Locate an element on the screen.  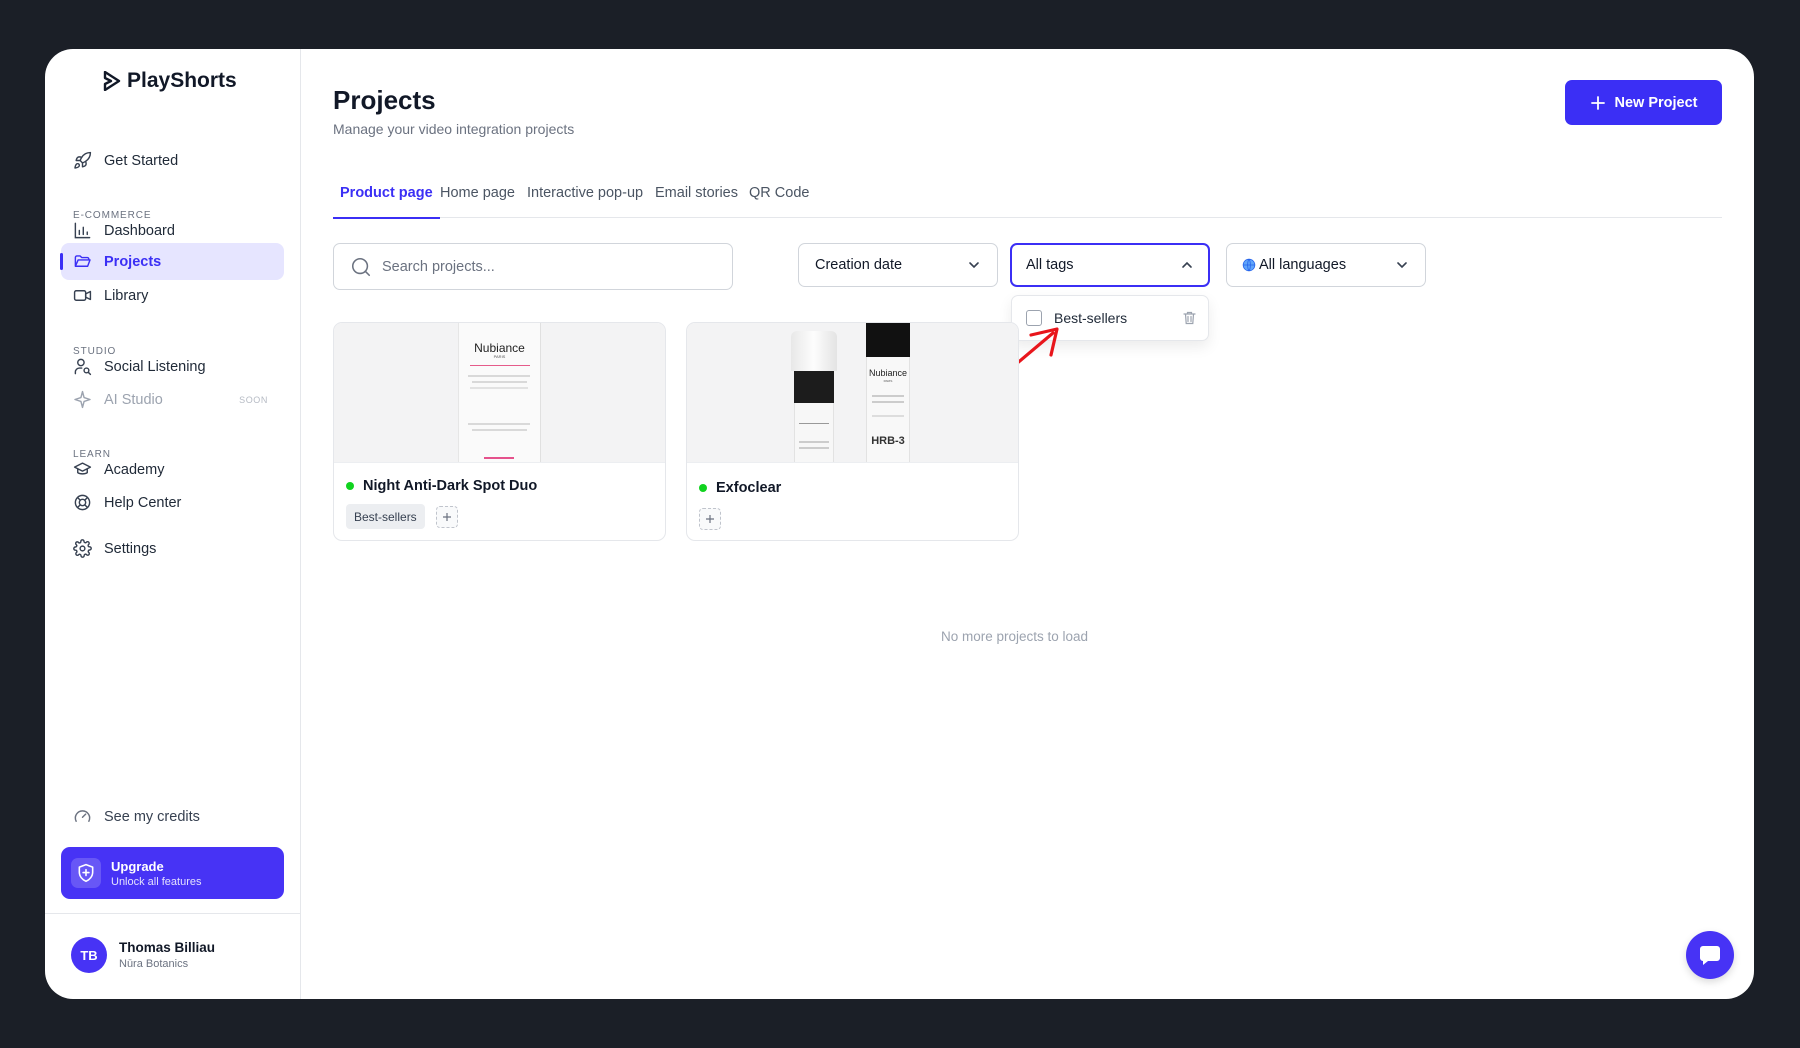
sidebar-item-label: AI Studio is located at coordinates (133, 399).